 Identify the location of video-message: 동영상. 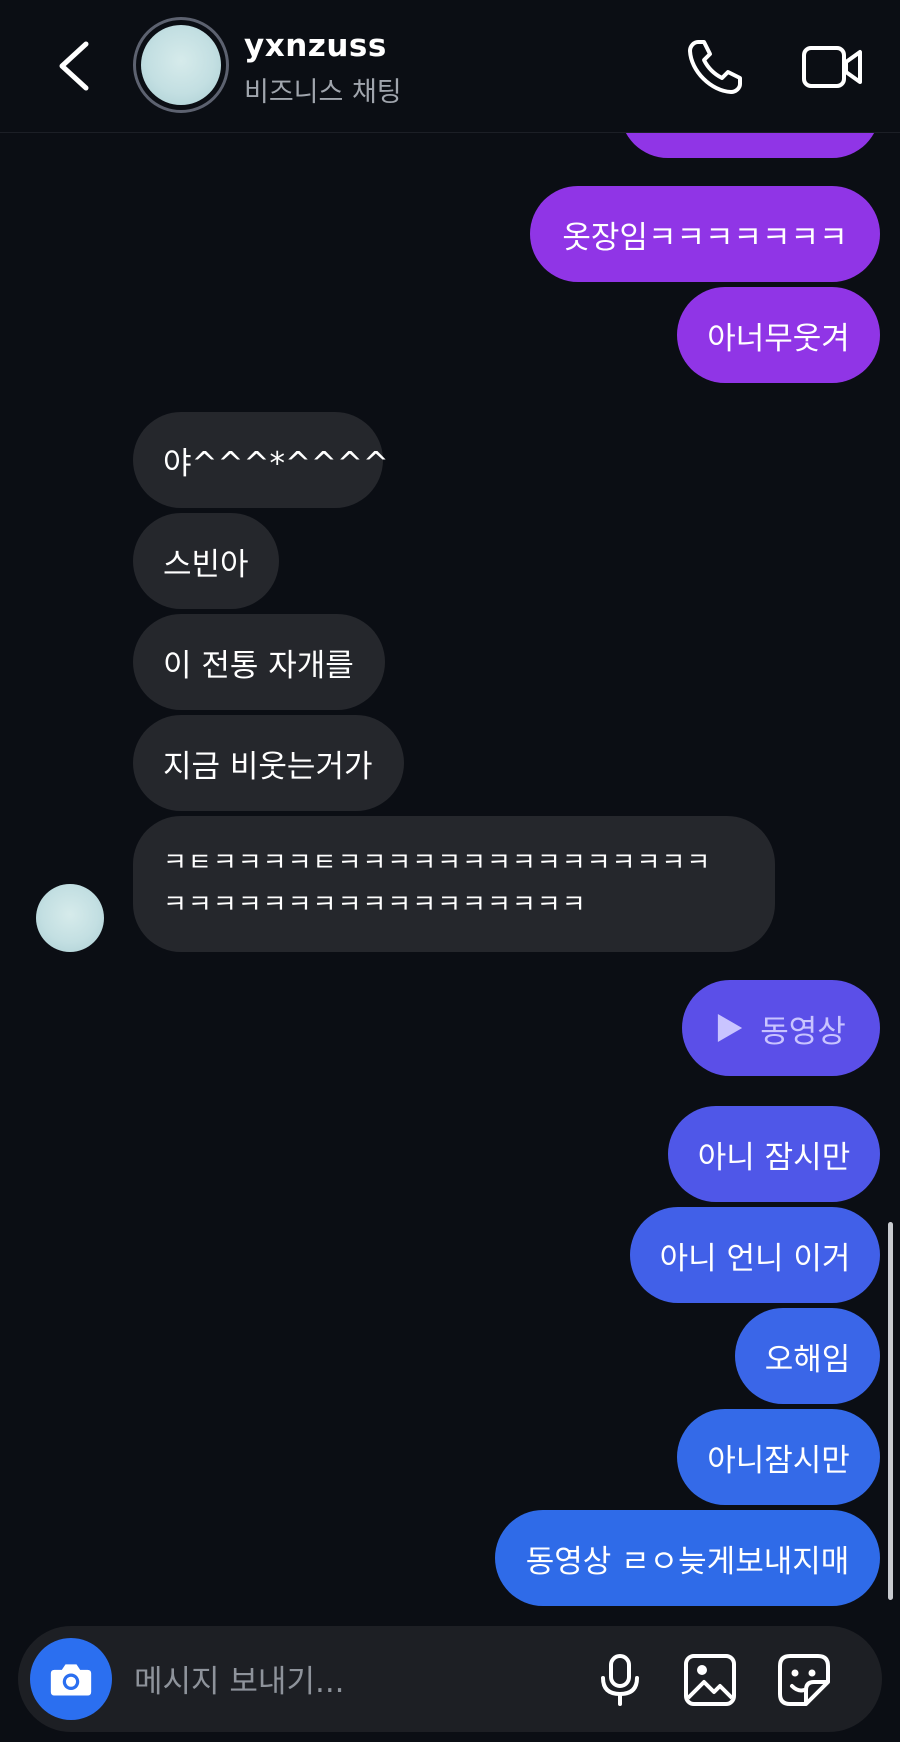
(781, 1028).